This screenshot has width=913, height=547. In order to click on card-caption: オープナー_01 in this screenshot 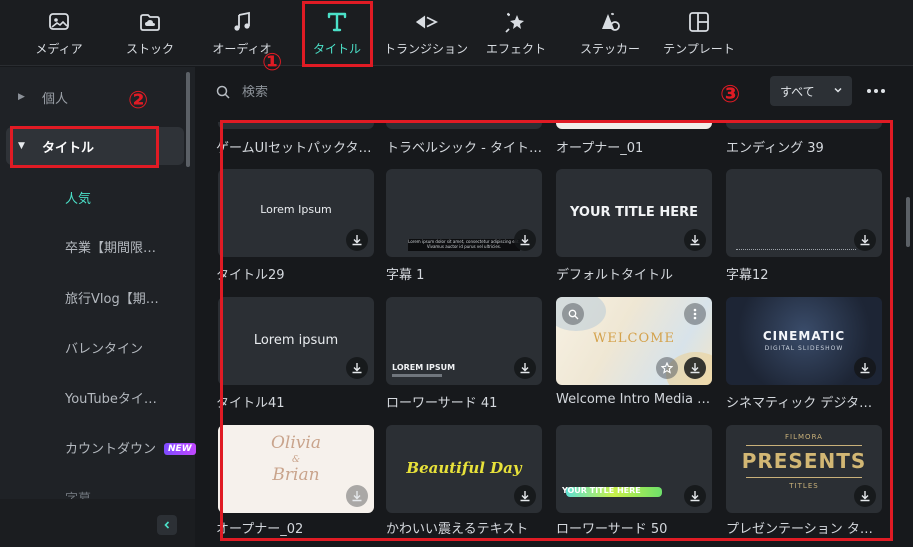, I will do `click(600, 148)`.